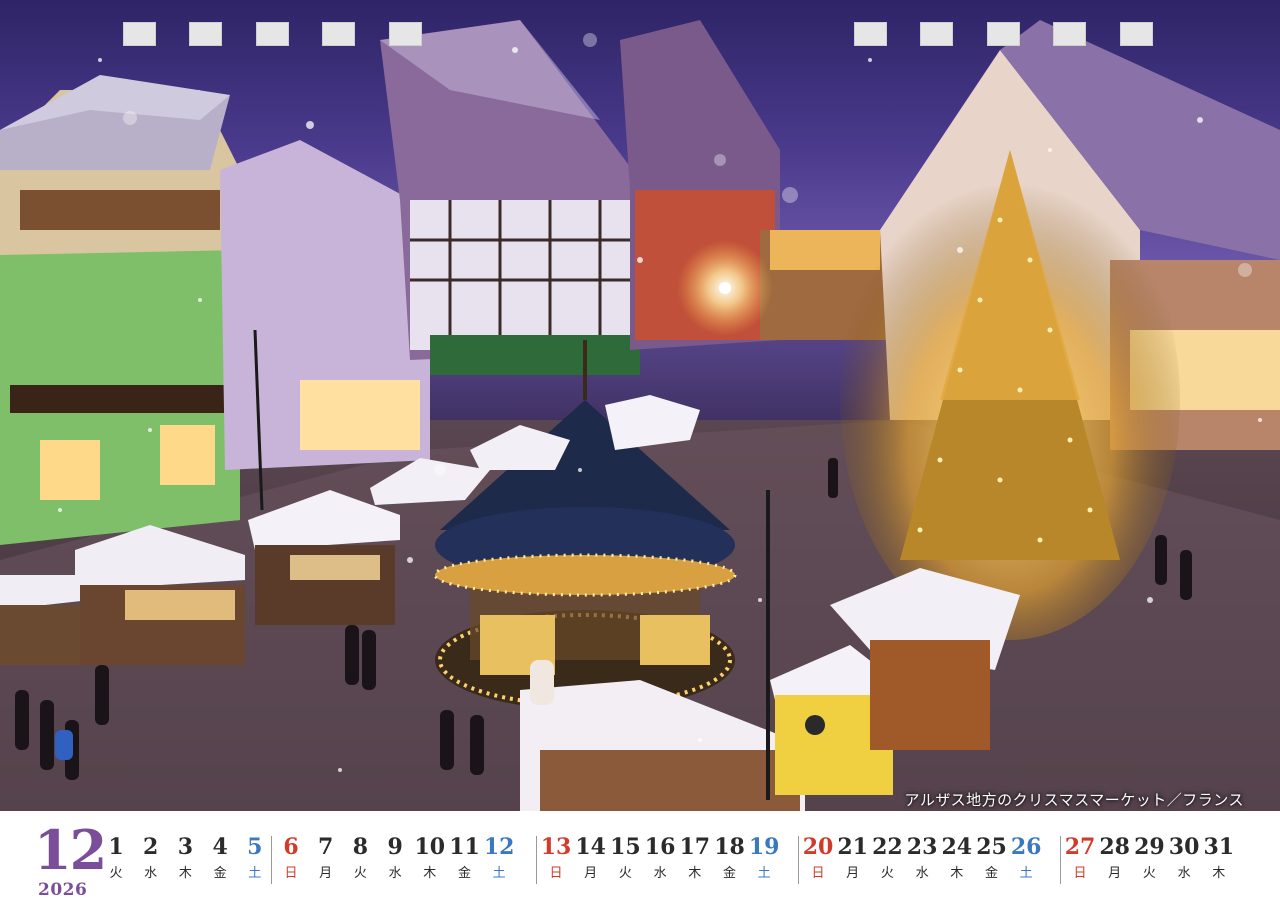 This screenshot has height=913, width=1280. I want to click on day-cell: 21 月, so click(853, 858).